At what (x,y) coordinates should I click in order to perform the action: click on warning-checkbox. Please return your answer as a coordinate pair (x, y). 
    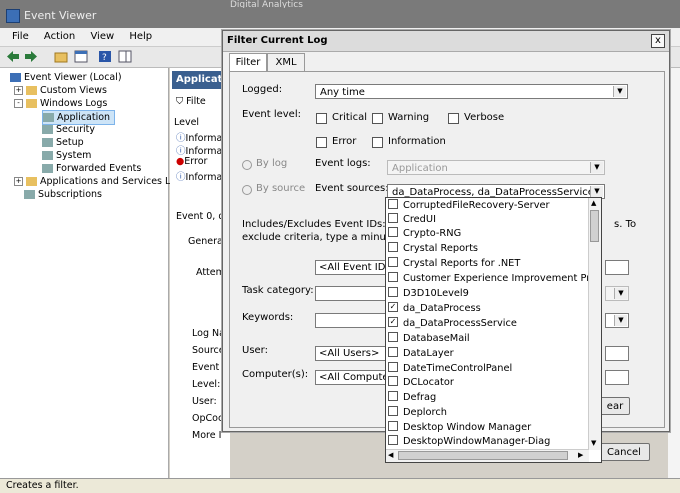
    Looking at the image, I should click on (377, 118).